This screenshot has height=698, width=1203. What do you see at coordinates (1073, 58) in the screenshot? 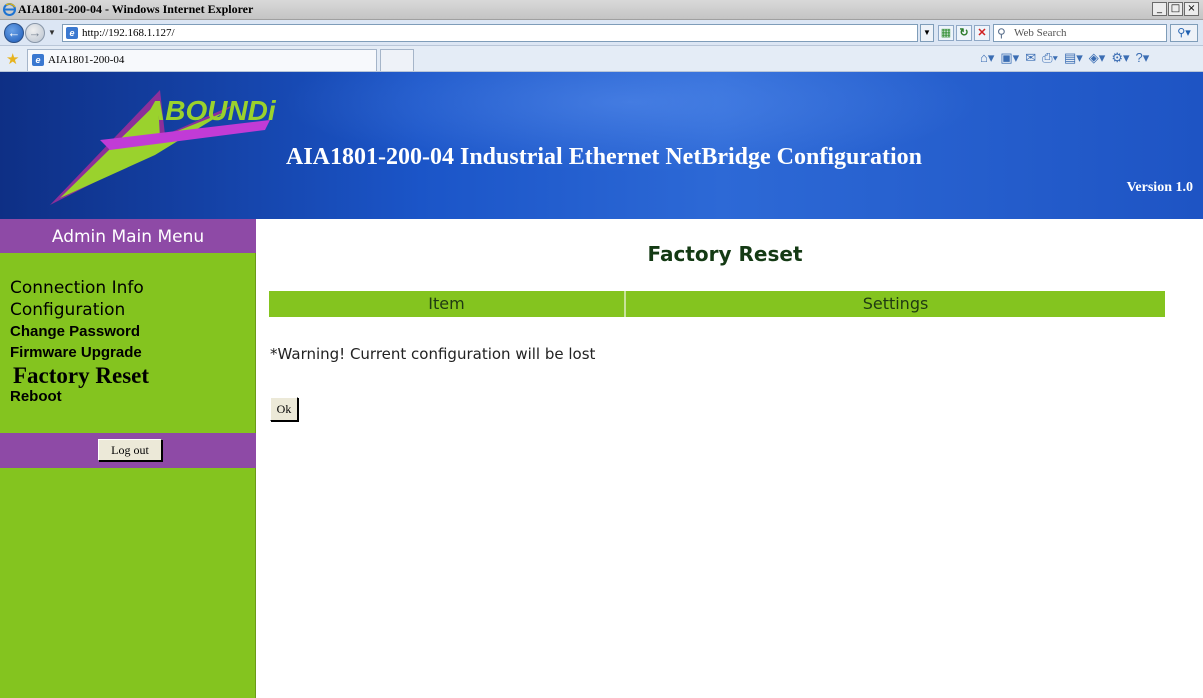
I see `page-menu-icon: ▤▾` at bounding box center [1073, 58].